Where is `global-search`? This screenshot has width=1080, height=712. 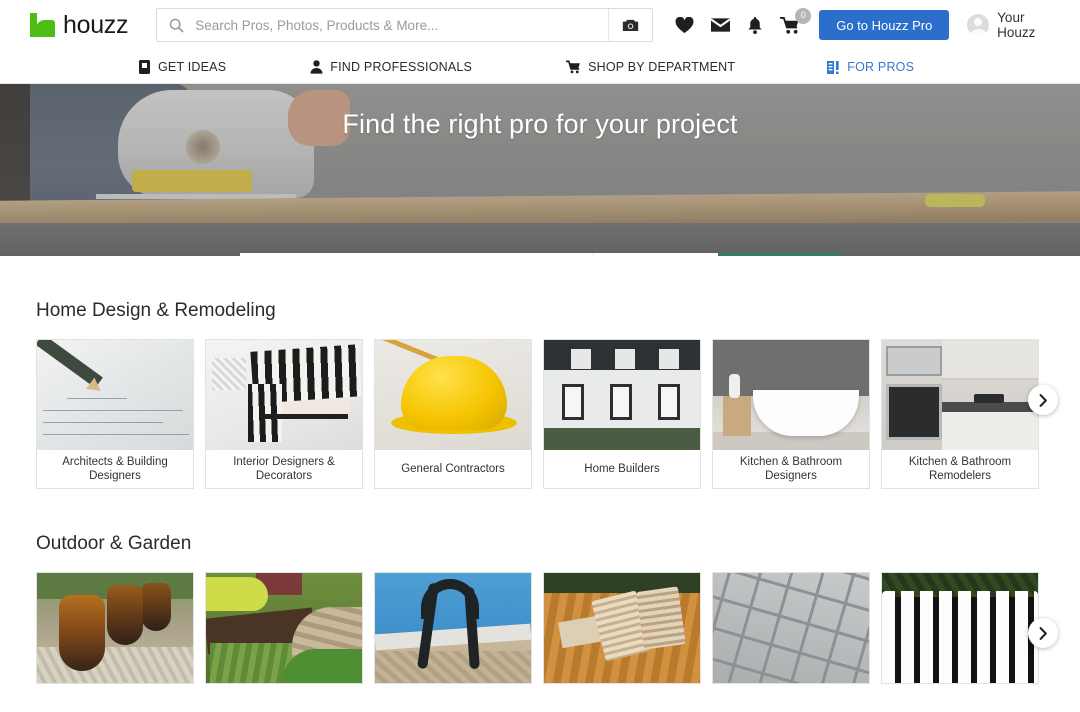 global-search is located at coordinates (405, 25).